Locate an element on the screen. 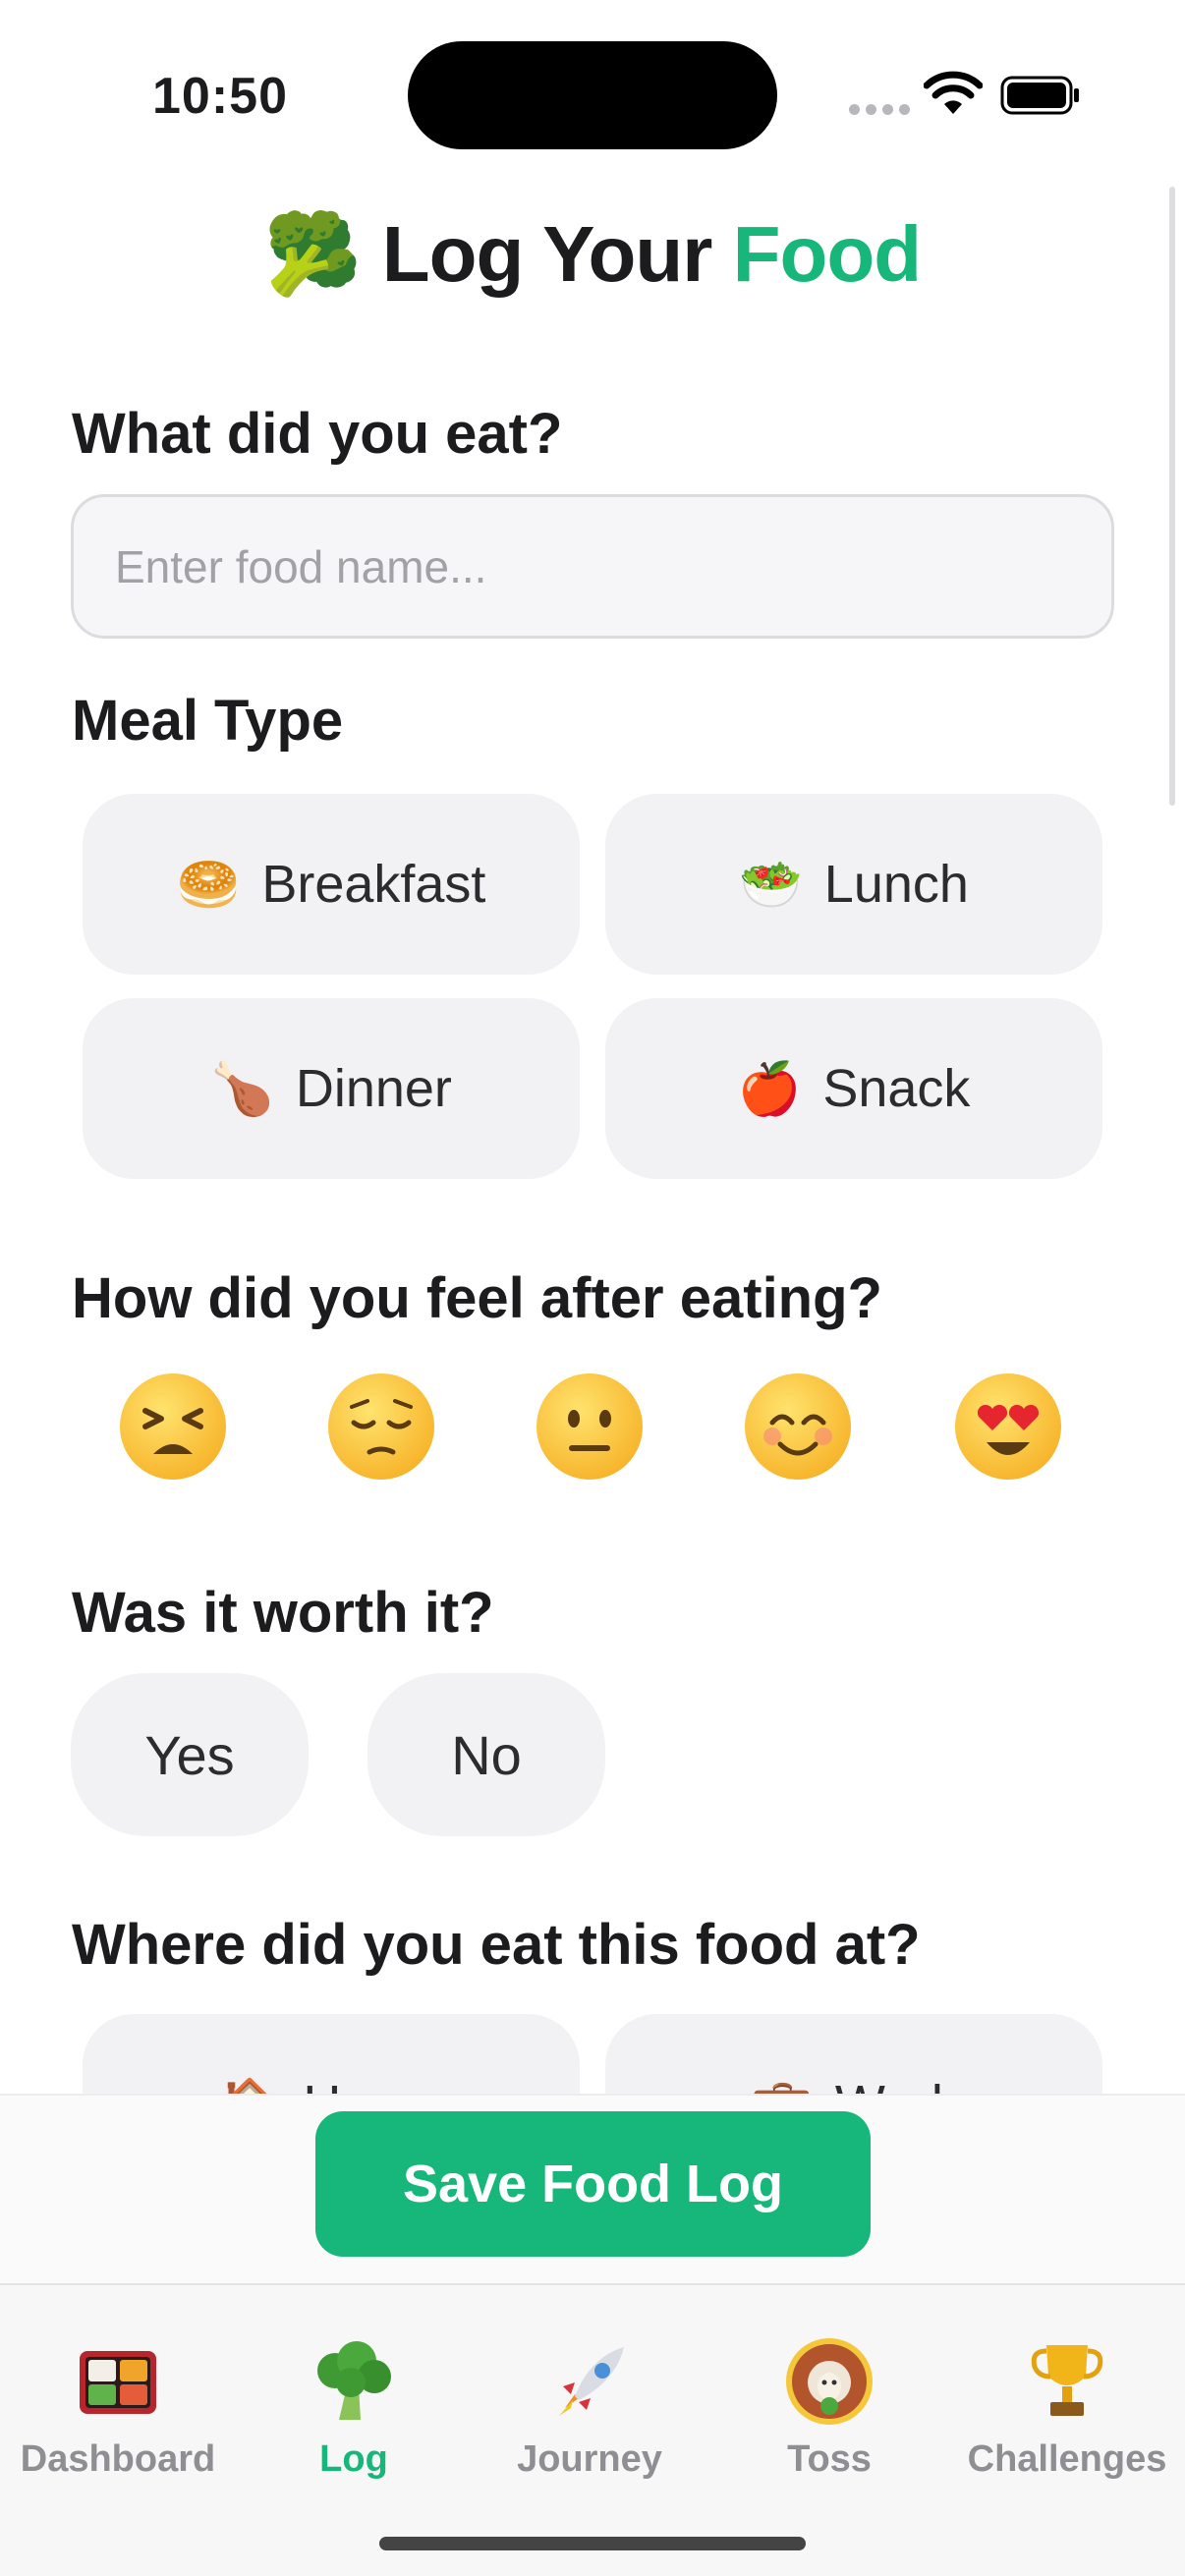 The image size is (1185, 2576). meal-option-dinner: 🍗 Dinner is located at coordinates (332, 1088).